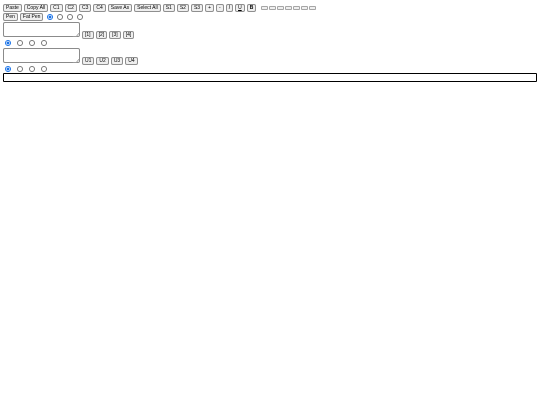 Image resolution: width=540 pixels, height=405 pixels. What do you see at coordinates (168, 8) in the screenshot?
I see `s1-button: S1` at bounding box center [168, 8].